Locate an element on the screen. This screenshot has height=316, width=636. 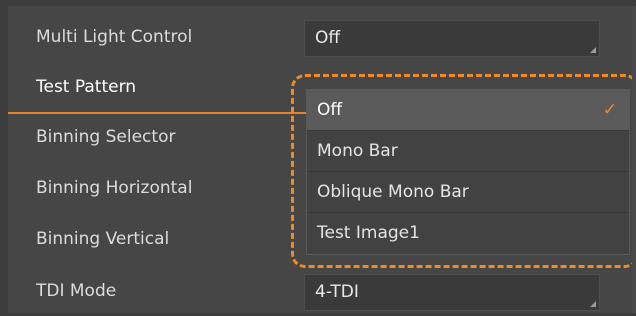
option-label: Off is located at coordinates (330, 110).